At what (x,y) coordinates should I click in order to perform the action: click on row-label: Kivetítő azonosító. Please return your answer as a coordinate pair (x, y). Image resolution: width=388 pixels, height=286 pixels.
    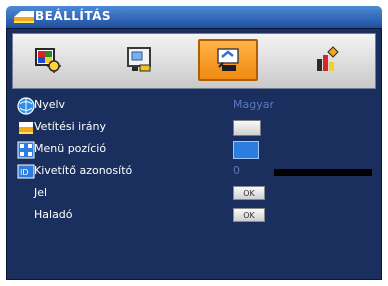
    Looking at the image, I should click on (83, 170).